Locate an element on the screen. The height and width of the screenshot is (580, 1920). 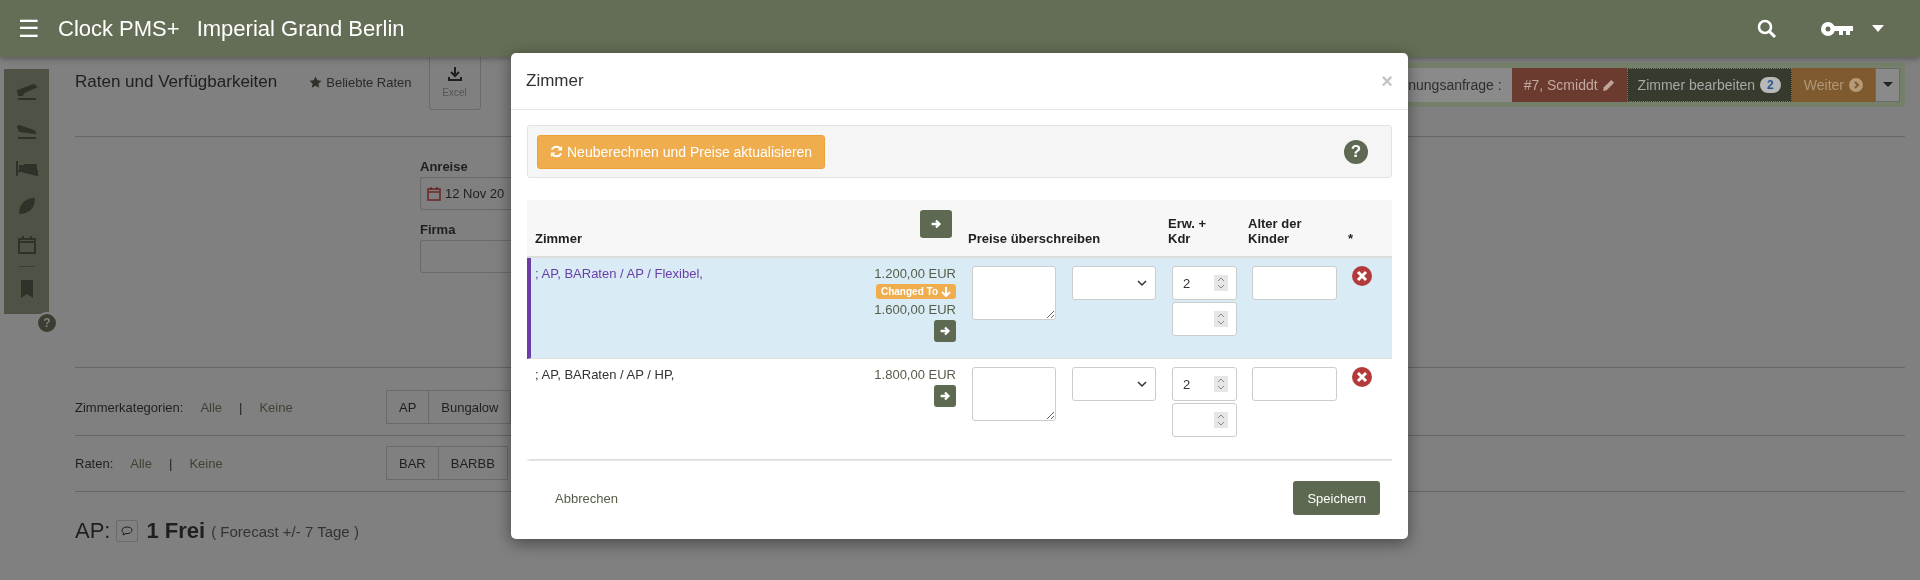
room-rate-name: ; AP, BARaten / AP / Flexibel, is located at coordinates (619, 274).